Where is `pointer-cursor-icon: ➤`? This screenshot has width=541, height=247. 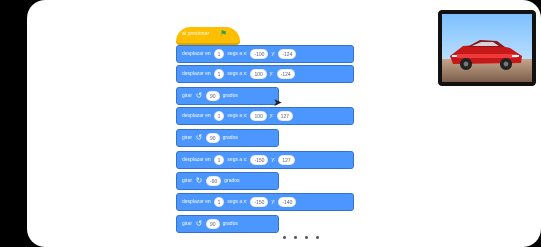
pointer-cursor-icon: ➤ is located at coordinates (278, 103).